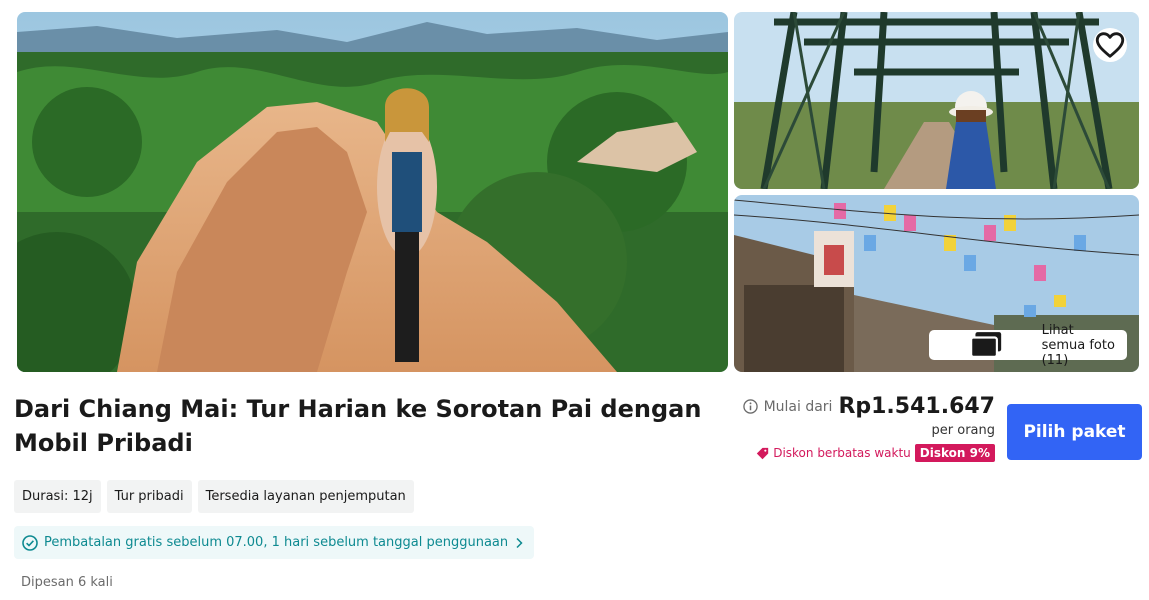 Image resolution: width=1149 pixels, height=600 pixels. What do you see at coordinates (842, 453) in the screenshot?
I see `discount-label: Diskon berbatas waktu` at bounding box center [842, 453].